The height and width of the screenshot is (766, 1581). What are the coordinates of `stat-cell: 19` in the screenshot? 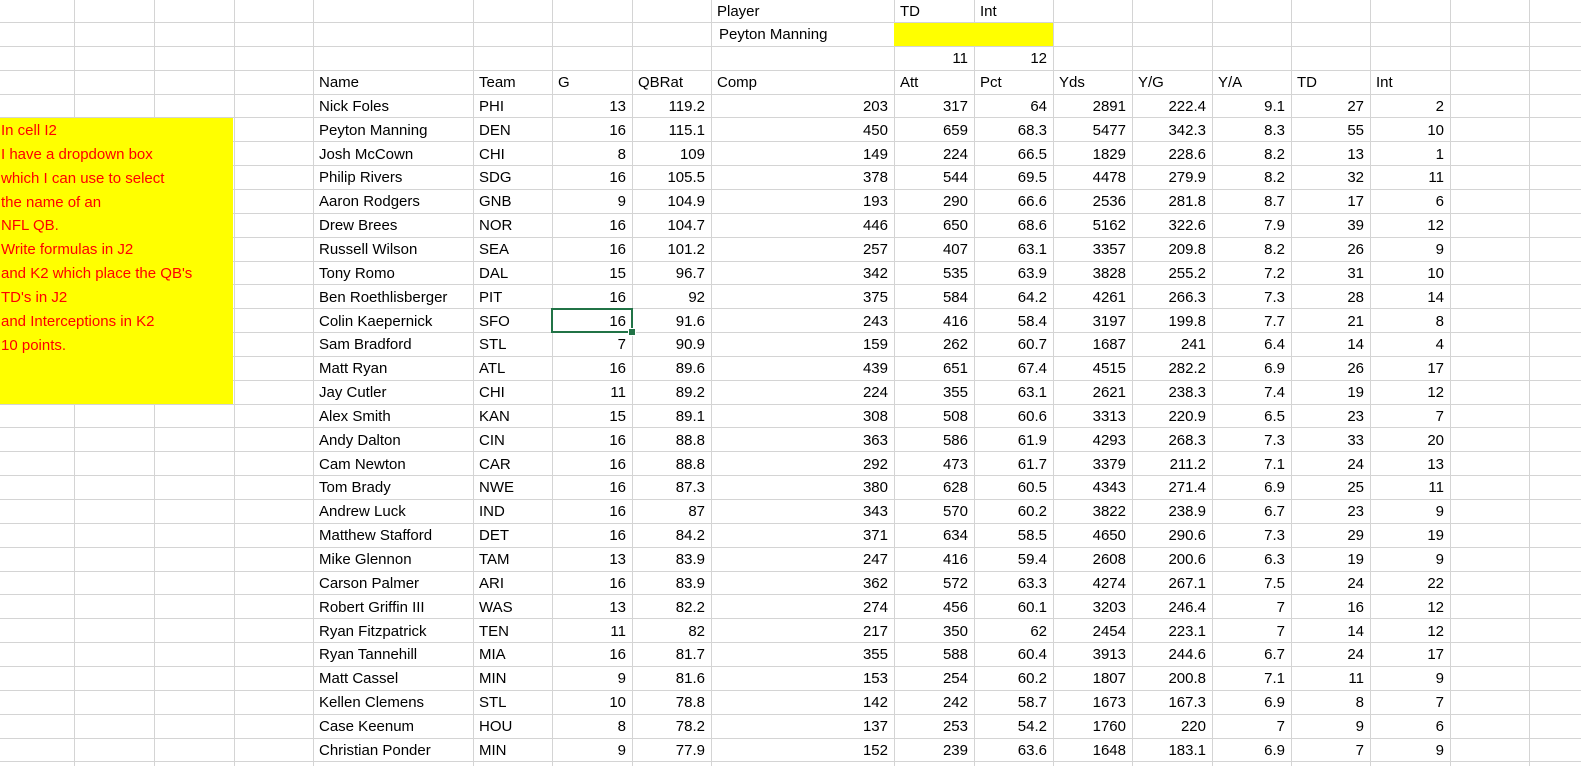 It's located at (1330, 392).